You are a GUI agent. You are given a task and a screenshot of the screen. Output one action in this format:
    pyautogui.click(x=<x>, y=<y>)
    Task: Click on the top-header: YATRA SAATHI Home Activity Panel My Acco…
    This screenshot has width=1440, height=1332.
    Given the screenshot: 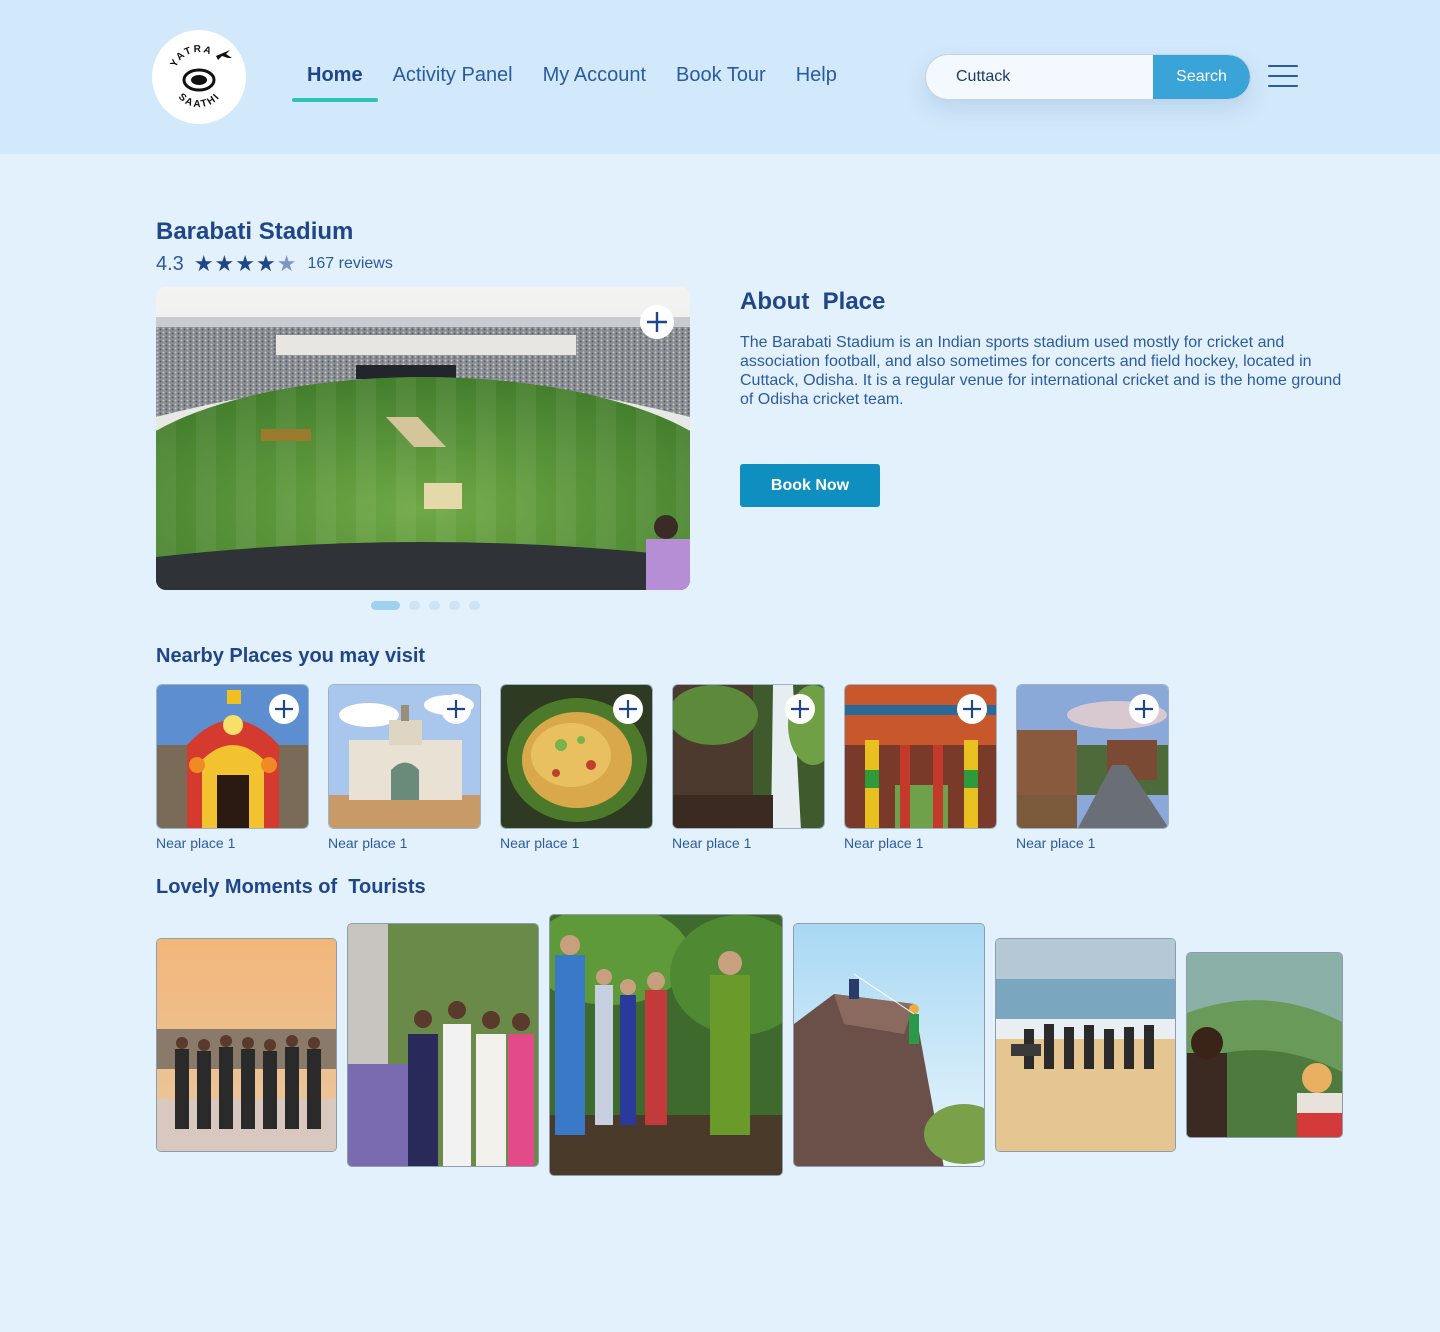 What is the action you would take?
    pyautogui.click(x=720, y=77)
    